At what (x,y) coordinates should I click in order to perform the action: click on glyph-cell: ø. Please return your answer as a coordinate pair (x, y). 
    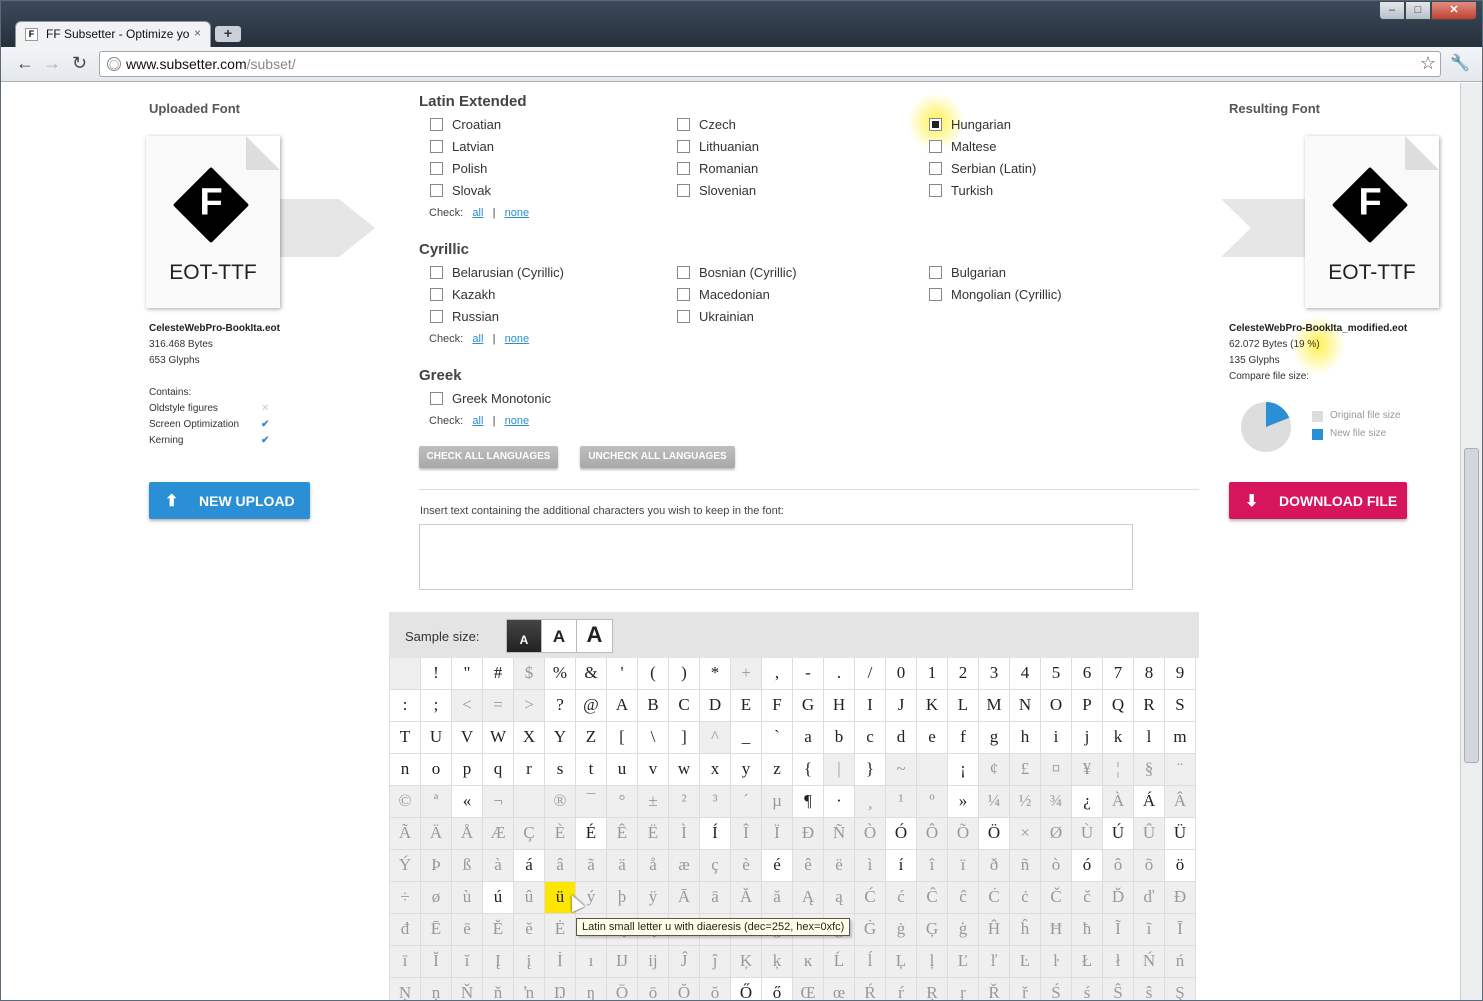
    Looking at the image, I should click on (436, 898).